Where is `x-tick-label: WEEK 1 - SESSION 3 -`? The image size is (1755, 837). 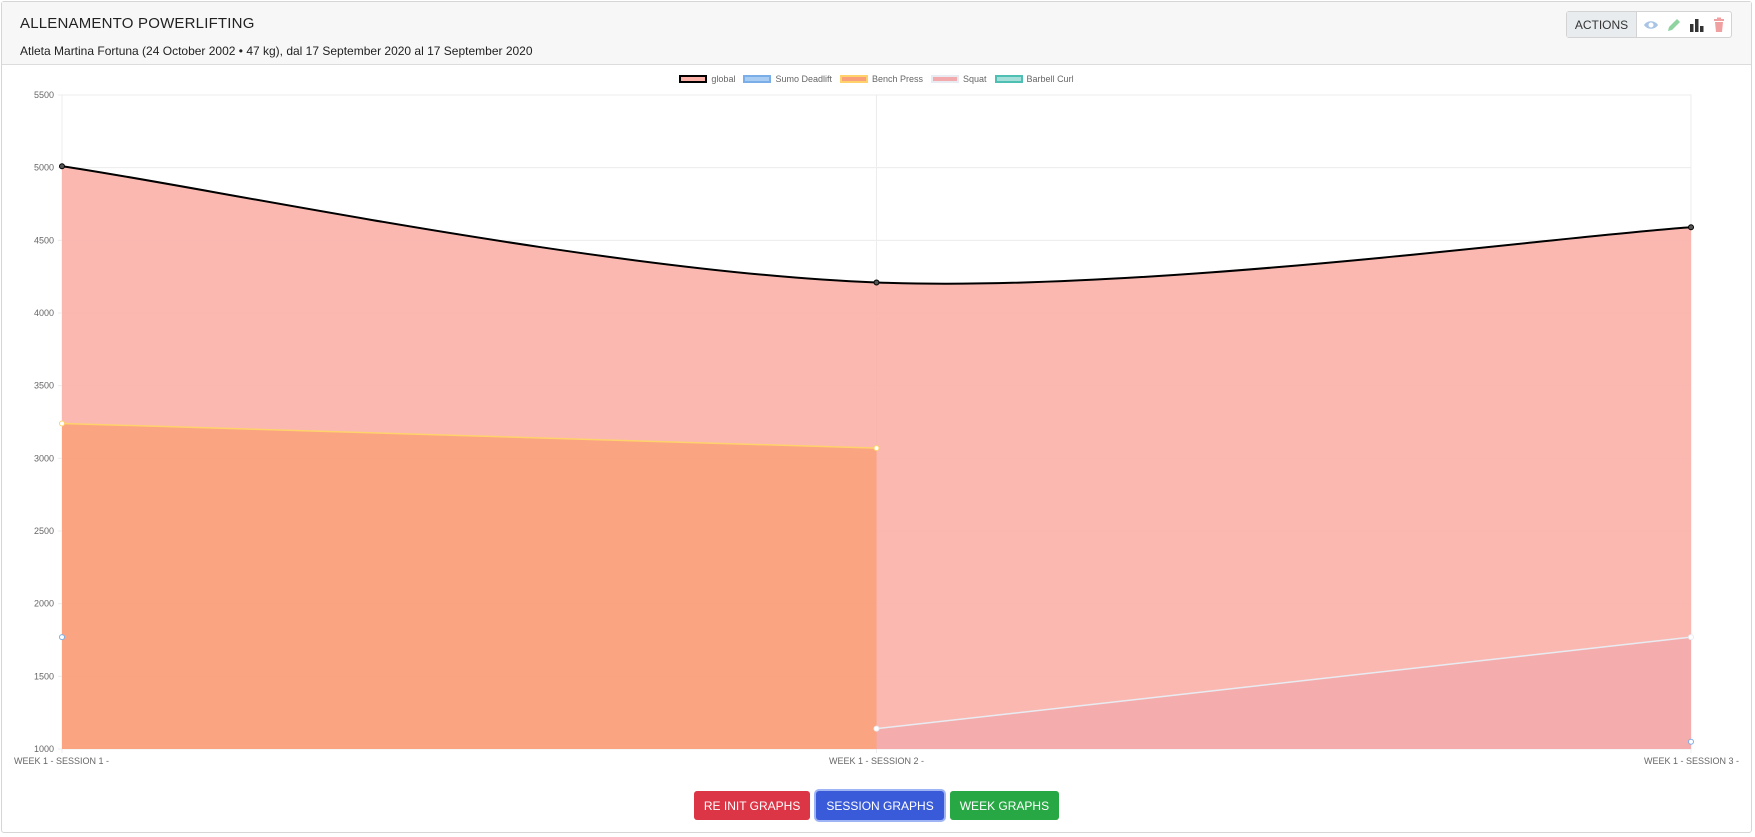 x-tick-label: WEEK 1 - SESSION 3 - is located at coordinates (1691, 761).